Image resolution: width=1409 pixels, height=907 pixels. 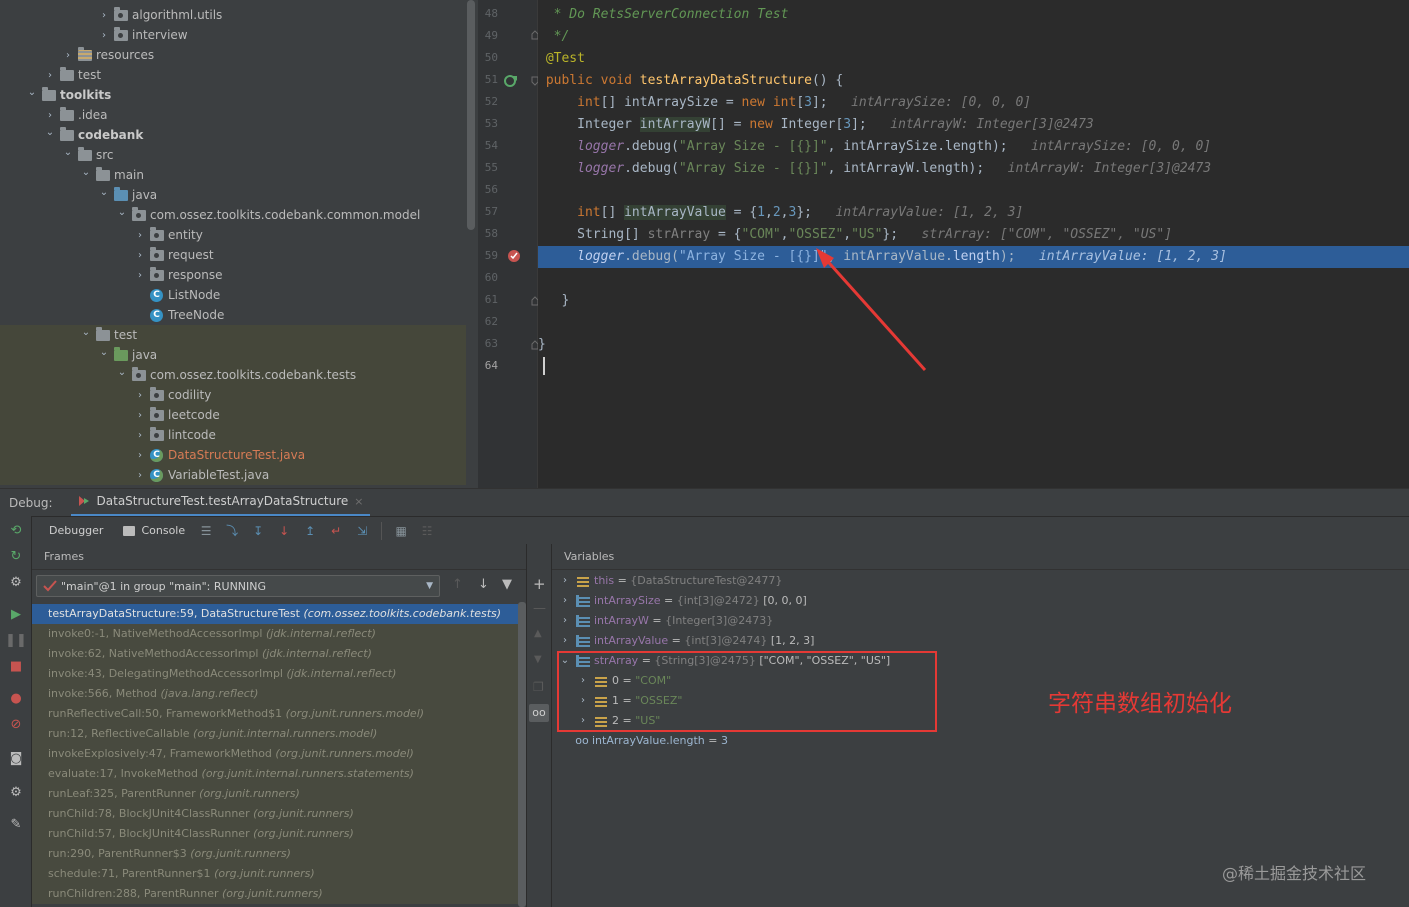 I want to click on tree-item: ⌄ com.ossez.toolkits.codebank.tests, so click(x=233, y=375).